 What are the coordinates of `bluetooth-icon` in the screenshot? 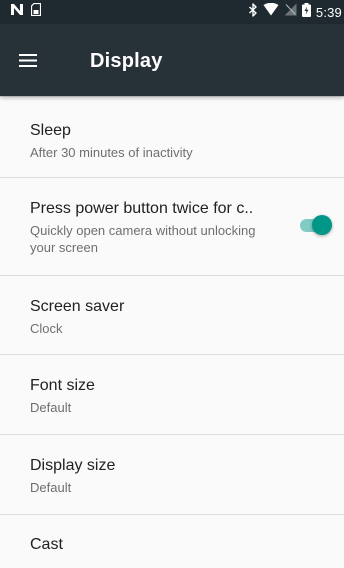 It's located at (253, 12).